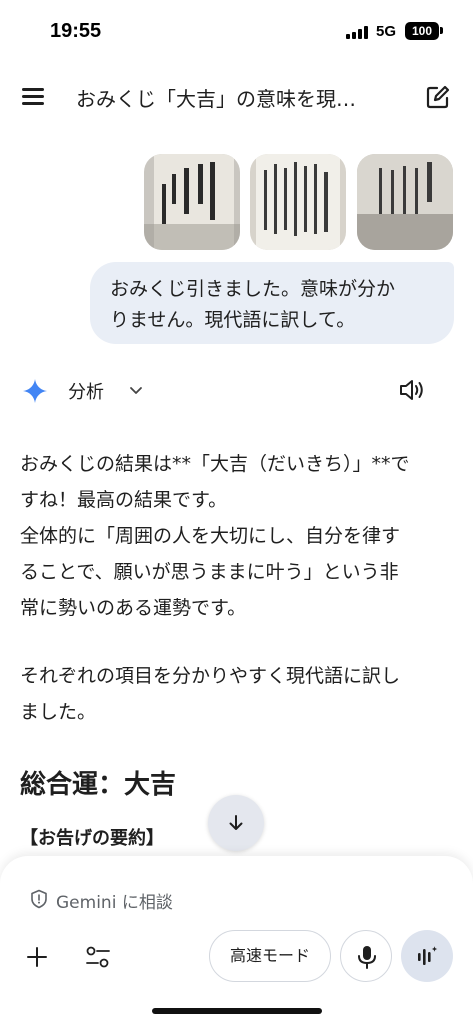  I want to click on hamburger-menu-icon, so click(34, 96).